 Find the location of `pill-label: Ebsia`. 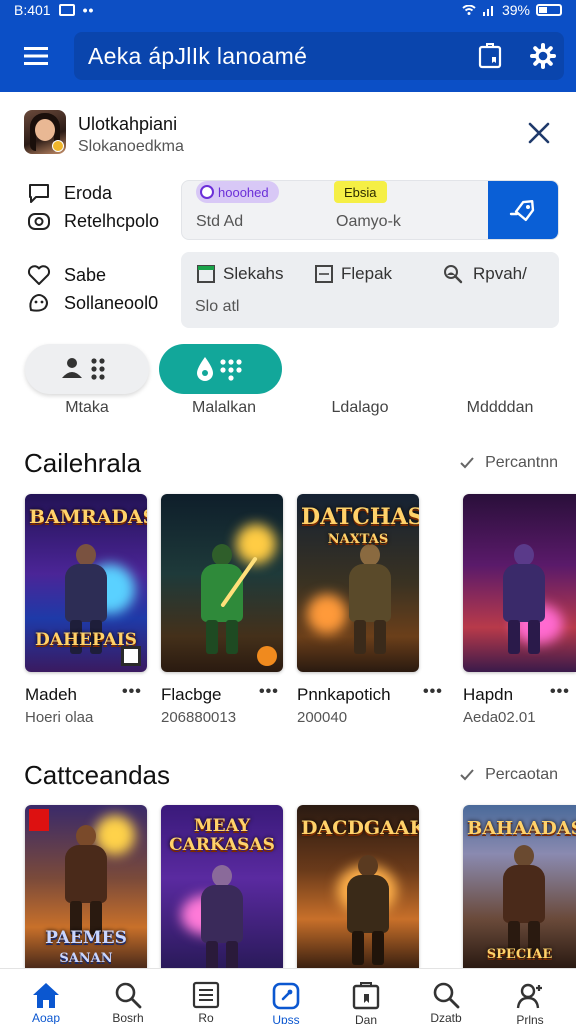

pill-label: Ebsia is located at coordinates (360, 192).